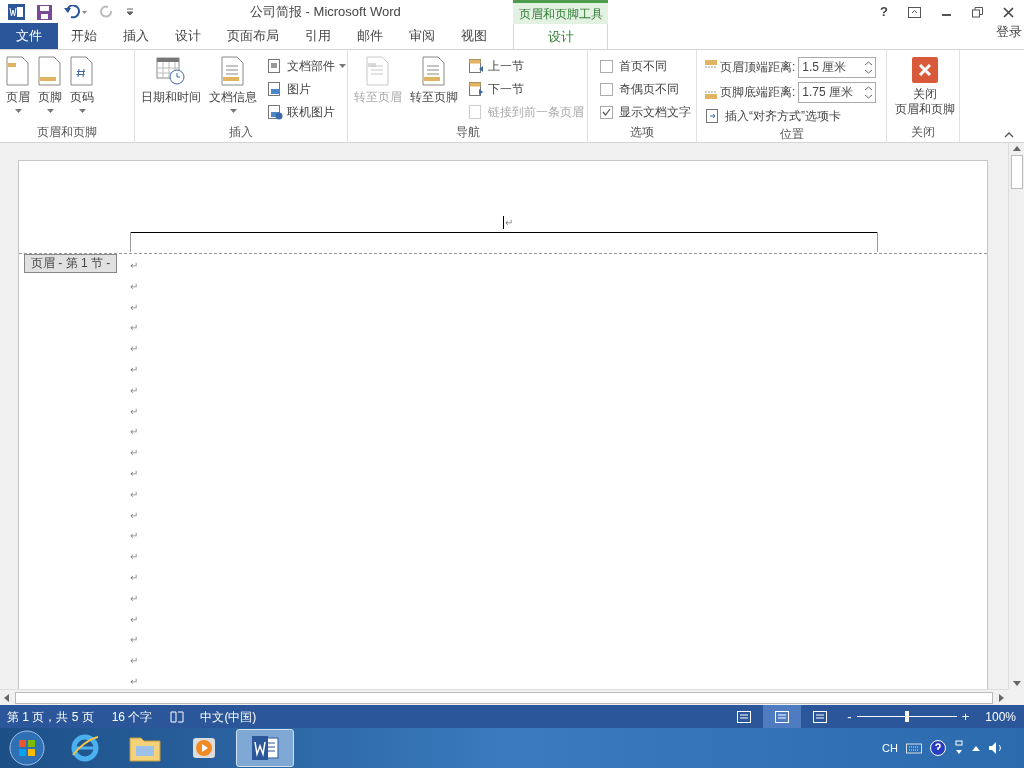 The width and height of the screenshot is (1024, 768). What do you see at coordinates (84, 36) in the screenshot?
I see `ribbon-tab: 开始` at bounding box center [84, 36].